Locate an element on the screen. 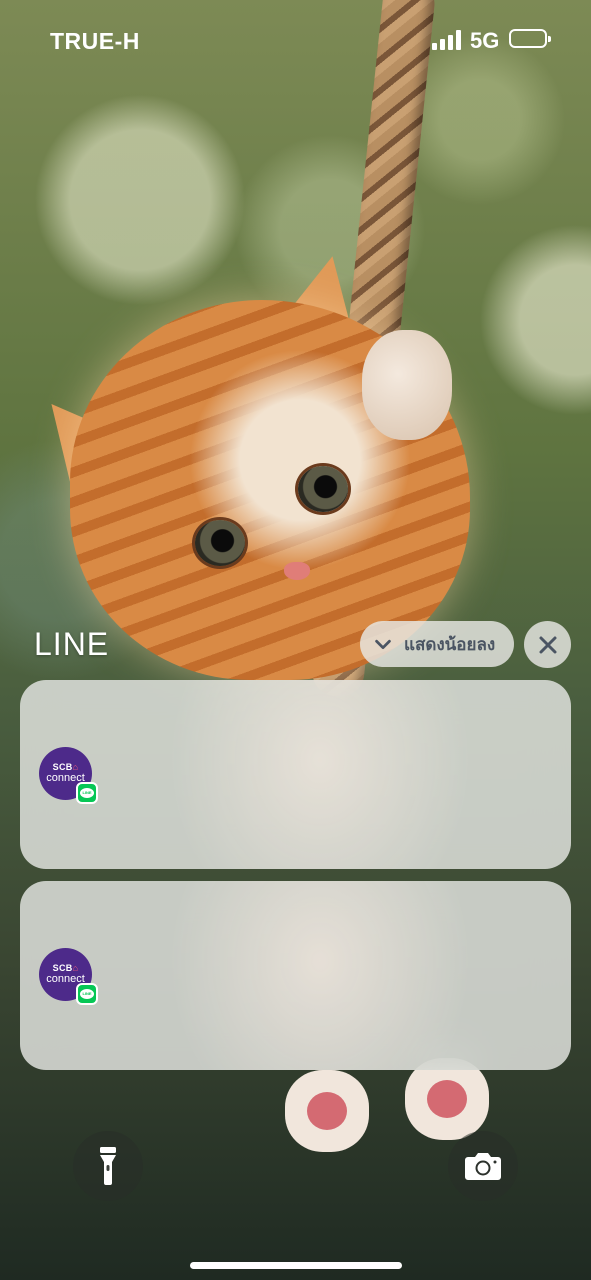  kitten-eye-right is located at coordinates (323, 489).